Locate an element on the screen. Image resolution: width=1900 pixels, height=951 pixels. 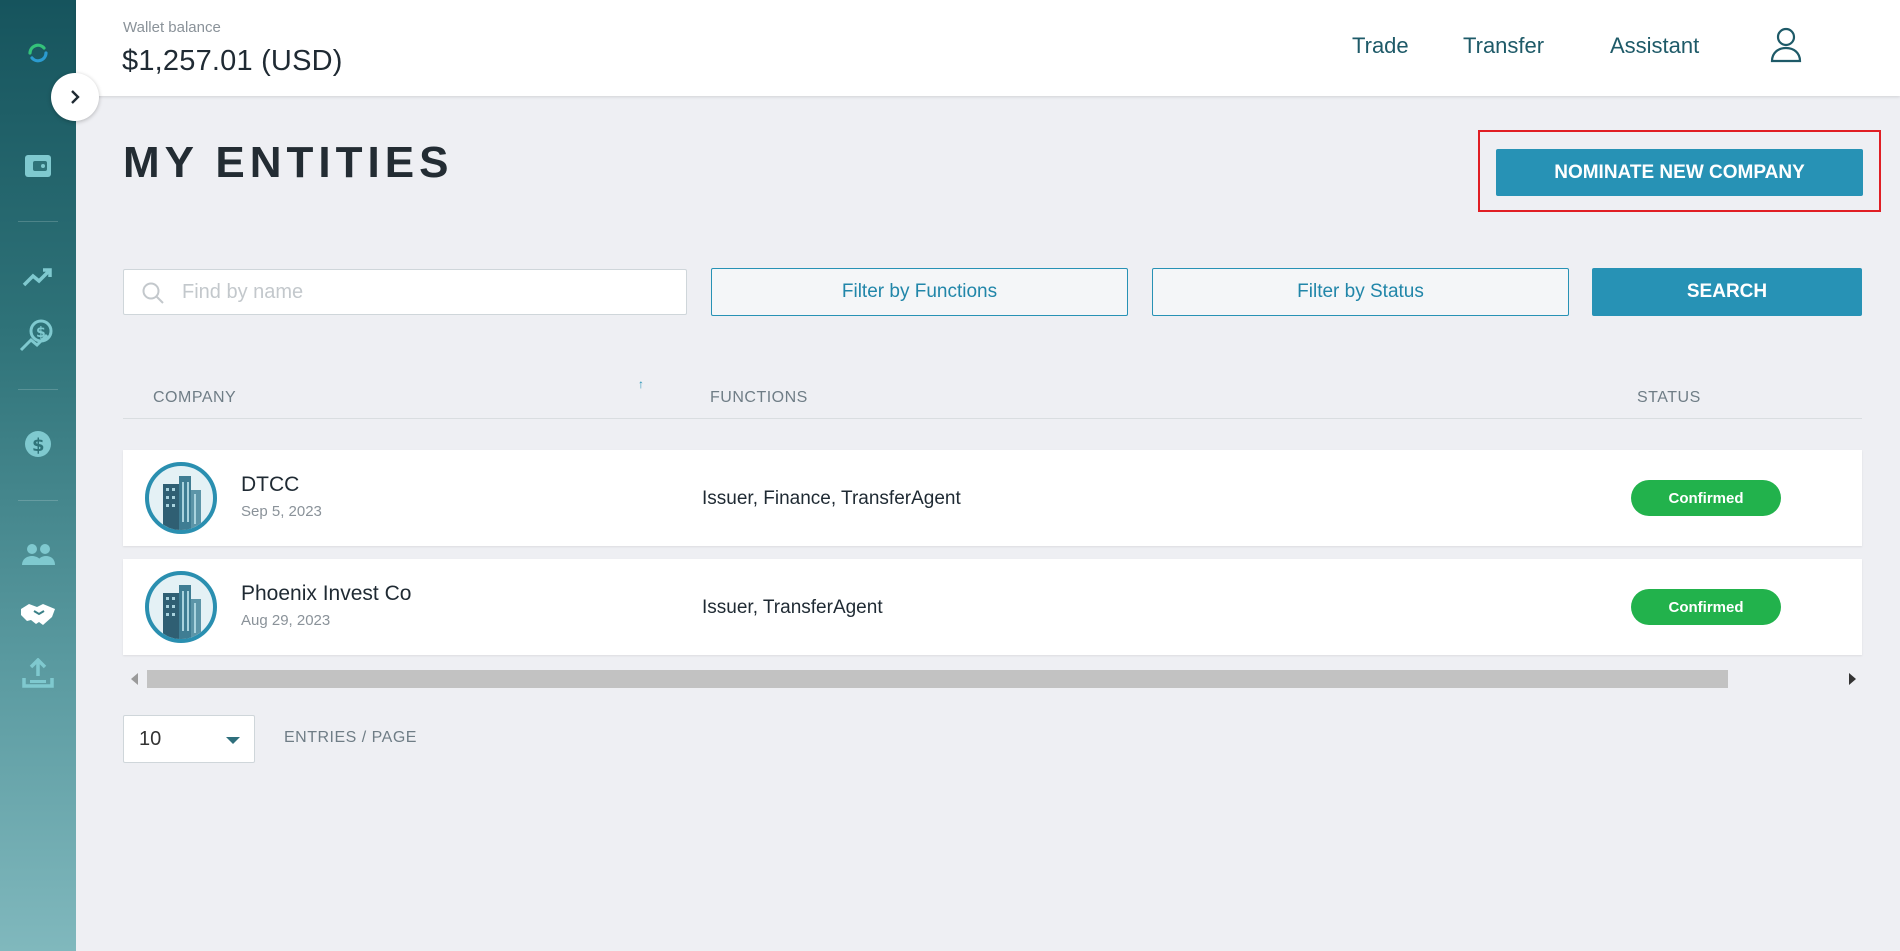
search-button: SEARCH is located at coordinates (1727, 292).